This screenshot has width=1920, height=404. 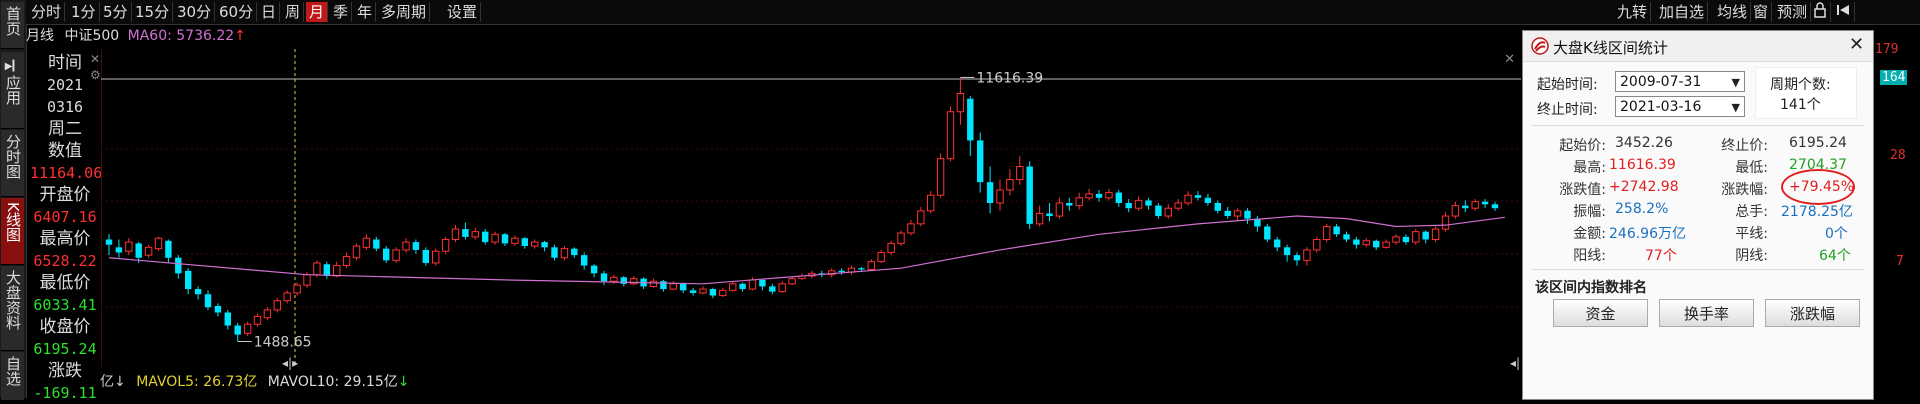 I want to click on period-tab-day: 日, so click(x=269, y=12).